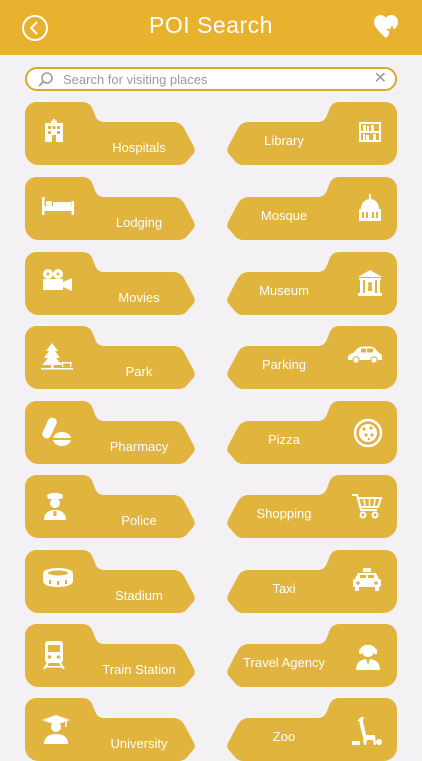 This screenshot has height=761, width=422. What do you see at coordinates (284, 736) in the screenshot?
I see `category-label: Zoo` at bounding box center [284, 736].